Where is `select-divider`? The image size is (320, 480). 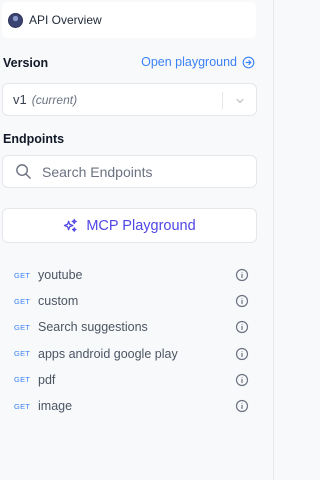
select-divider is located at coordinates (222, 100).